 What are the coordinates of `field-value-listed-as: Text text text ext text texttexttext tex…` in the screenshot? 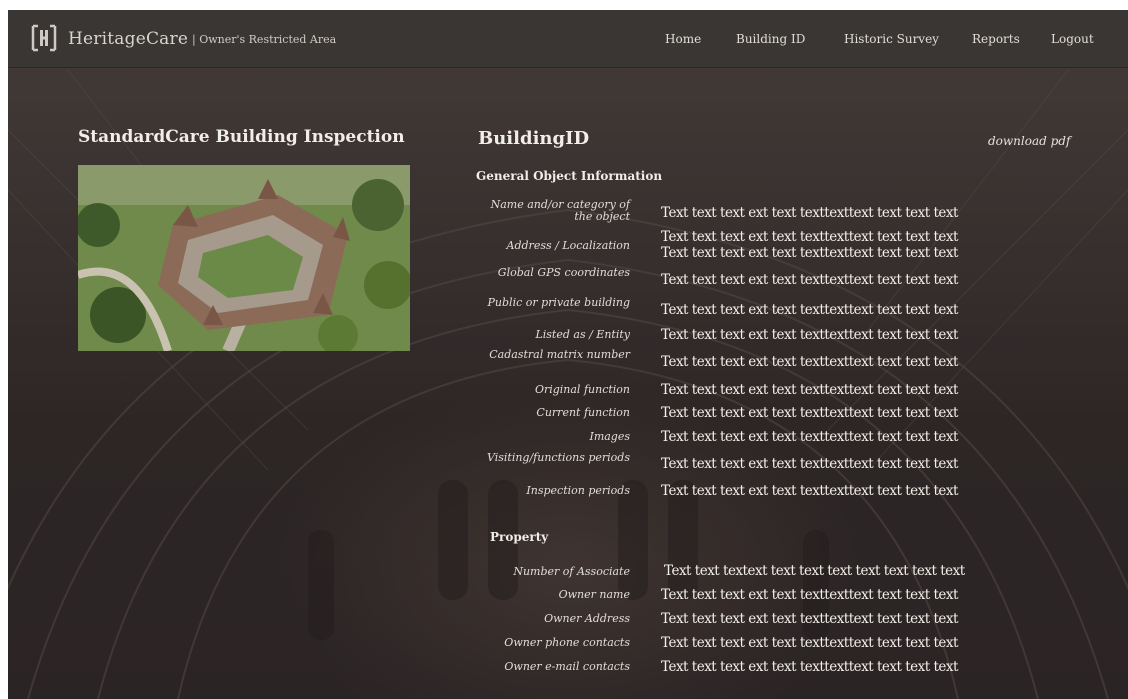 It's located at (809, 335).